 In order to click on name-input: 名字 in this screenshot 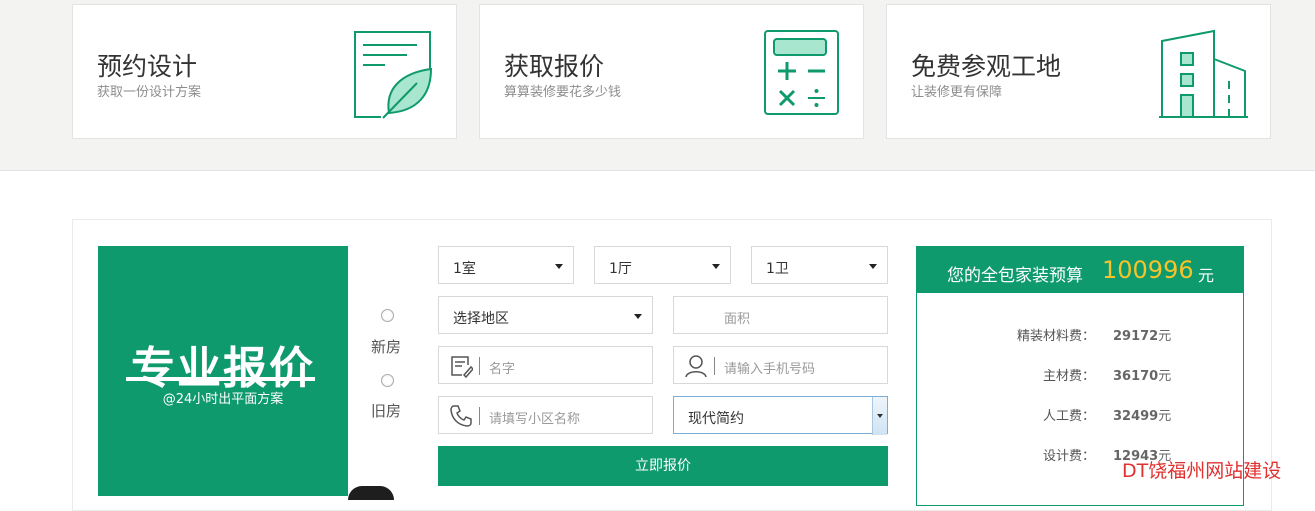, I will do `click(545, 365)`.